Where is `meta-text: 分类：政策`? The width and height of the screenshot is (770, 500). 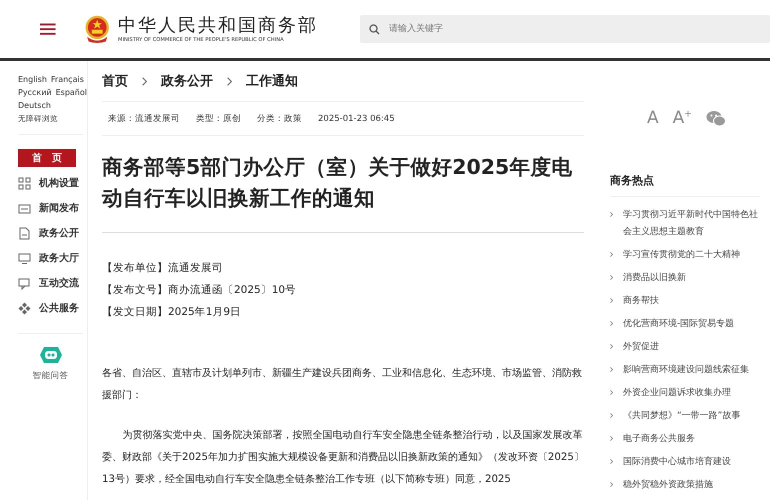
meta-text: 分类：政策 is located at coordinates (279, 118).